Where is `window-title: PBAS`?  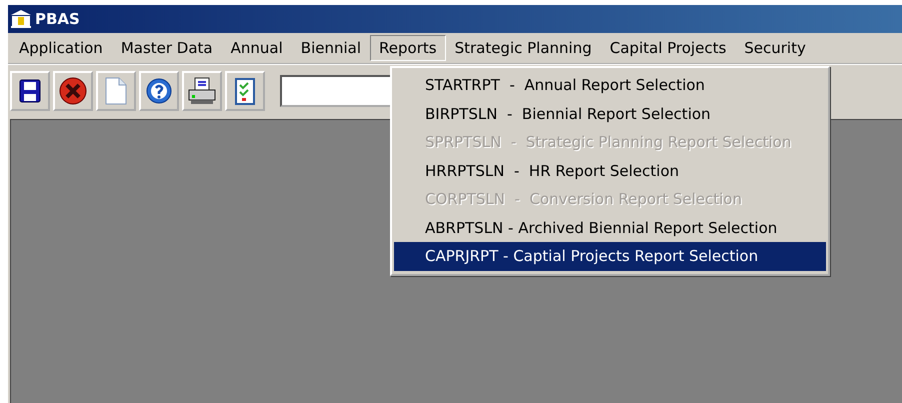
window-title: PBAS is located at coordinates (57, 19).